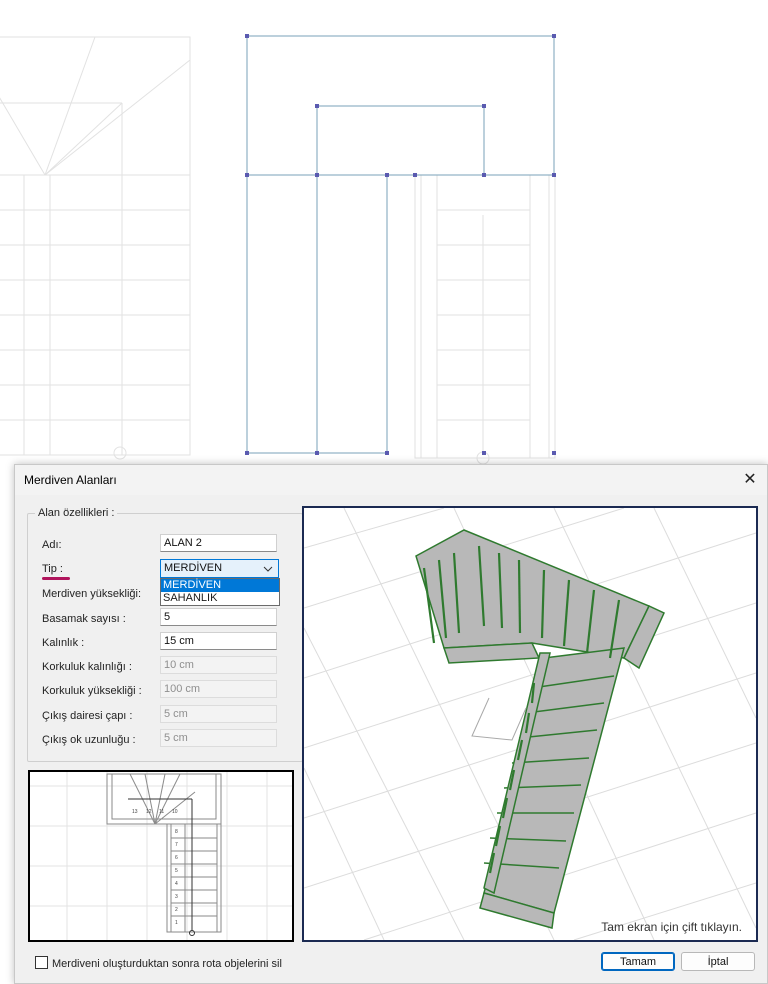 The height and width of the screenshot is (984, 768). I want to click on plan-winder-number: 13, so click(135, 812).